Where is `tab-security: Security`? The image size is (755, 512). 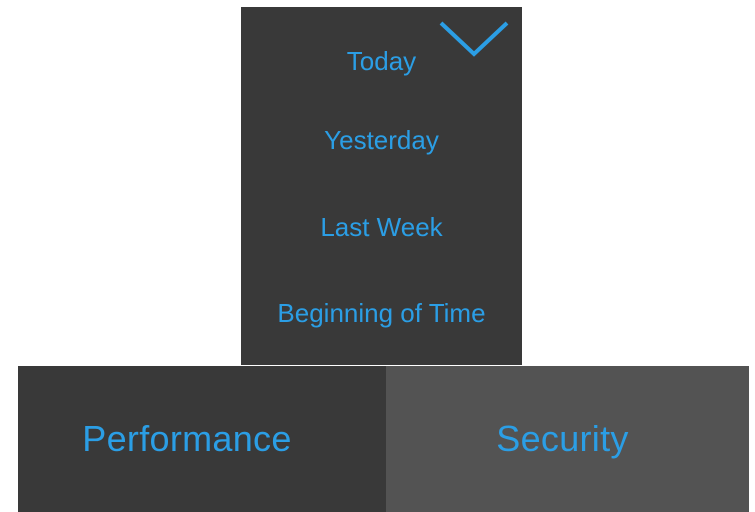
tab-security: Security is located at coordinates (567, 439).